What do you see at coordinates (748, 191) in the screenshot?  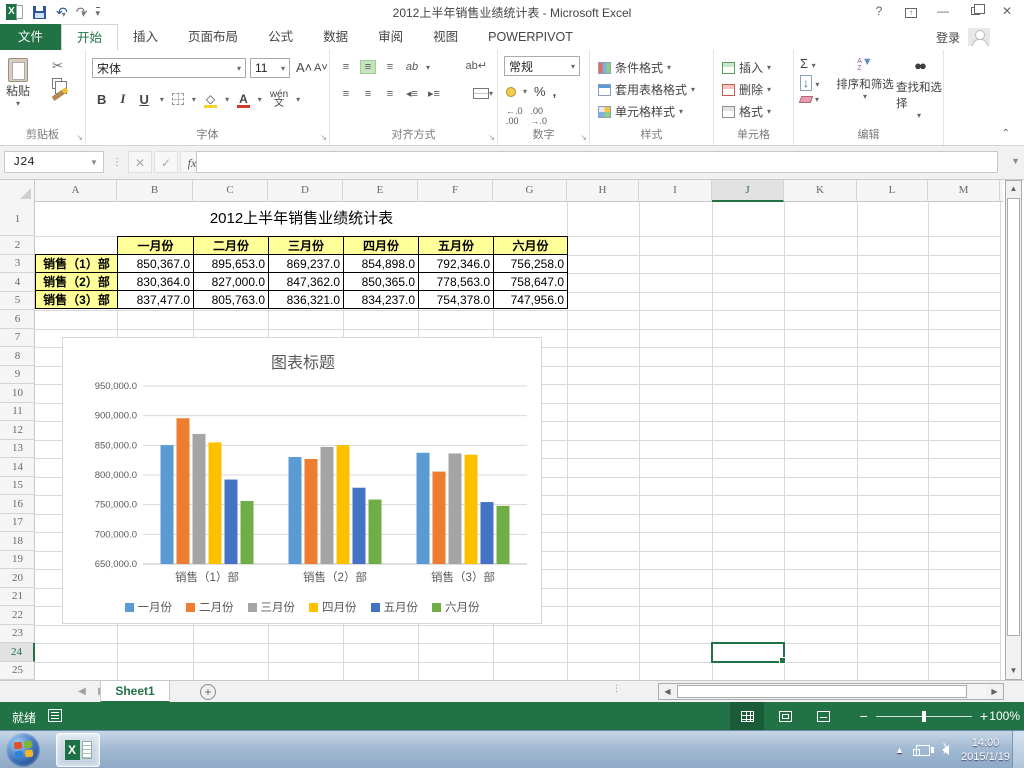 I see `column-header-J: J` at bounding box center [748, 191].